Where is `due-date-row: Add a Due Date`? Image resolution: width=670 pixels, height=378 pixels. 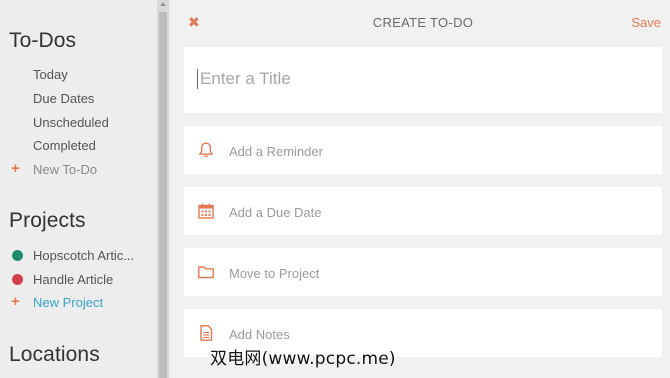
due-date-row: Add a Due Date is located at coordinates (423, 211).